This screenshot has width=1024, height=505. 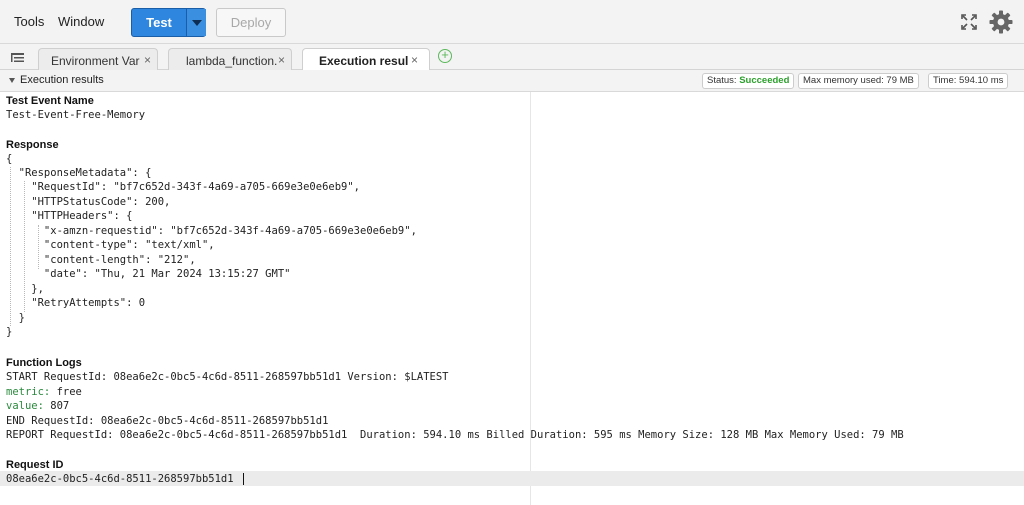 I want to click on response-line: "HTTPStatusCode": 200,, so click(x=88, y=202).